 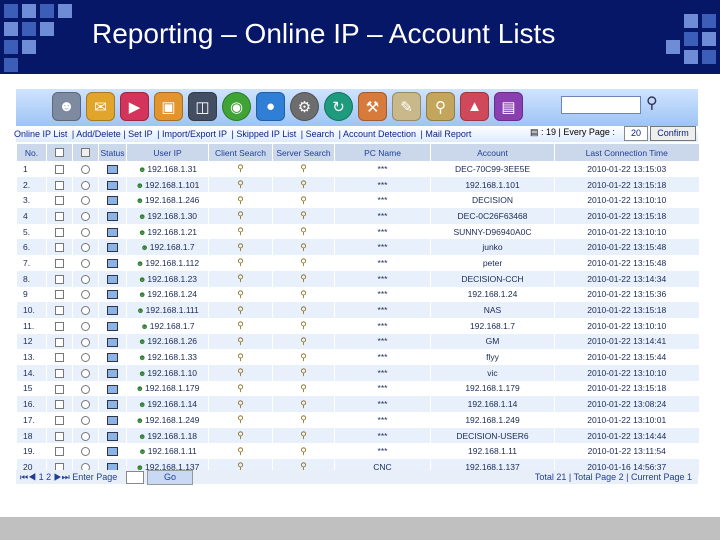 What do you see at coordinates (172, 200) in the screenshot?
I see `user-ip: 192.168.1.246` at bounding box center [172, 200].